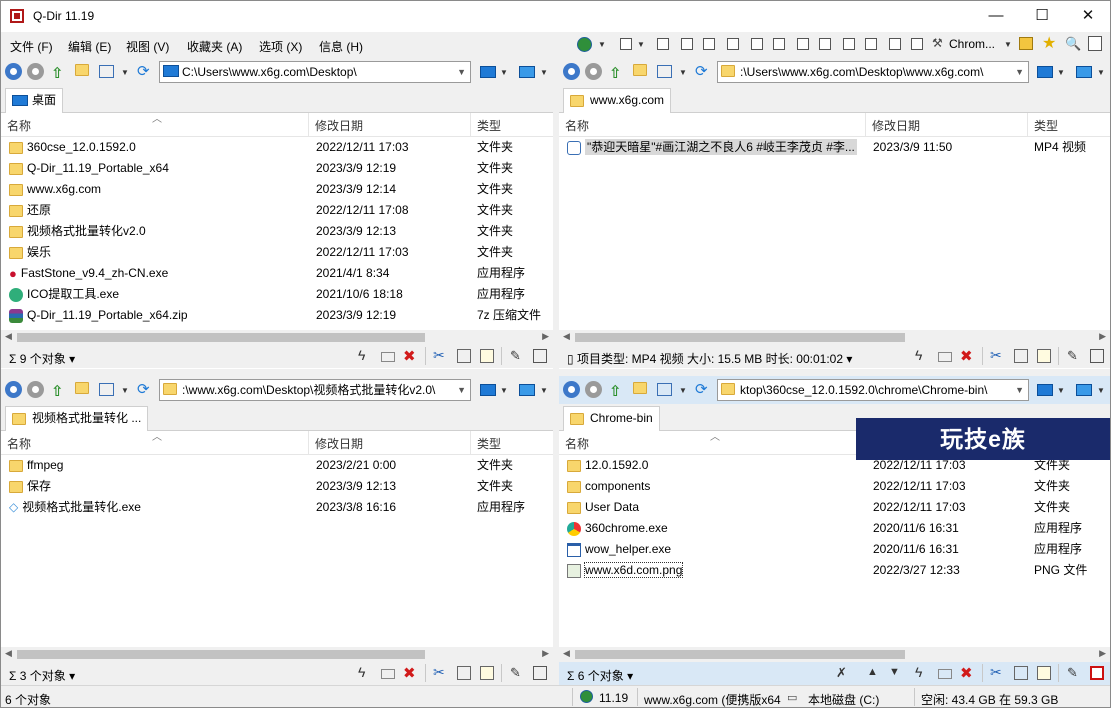 Image resolution: width=1111 pixels, height=708 pixels. I want to click on column-name: 名称, so click(712, 125).